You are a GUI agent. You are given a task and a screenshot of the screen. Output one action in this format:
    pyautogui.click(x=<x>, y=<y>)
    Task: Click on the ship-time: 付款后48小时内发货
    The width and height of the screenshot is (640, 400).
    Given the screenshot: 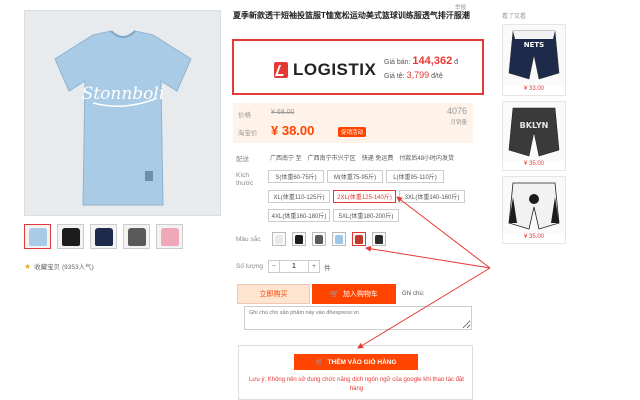 What is the action you would take?
    pyautogui.click(x=427, y=159)
    